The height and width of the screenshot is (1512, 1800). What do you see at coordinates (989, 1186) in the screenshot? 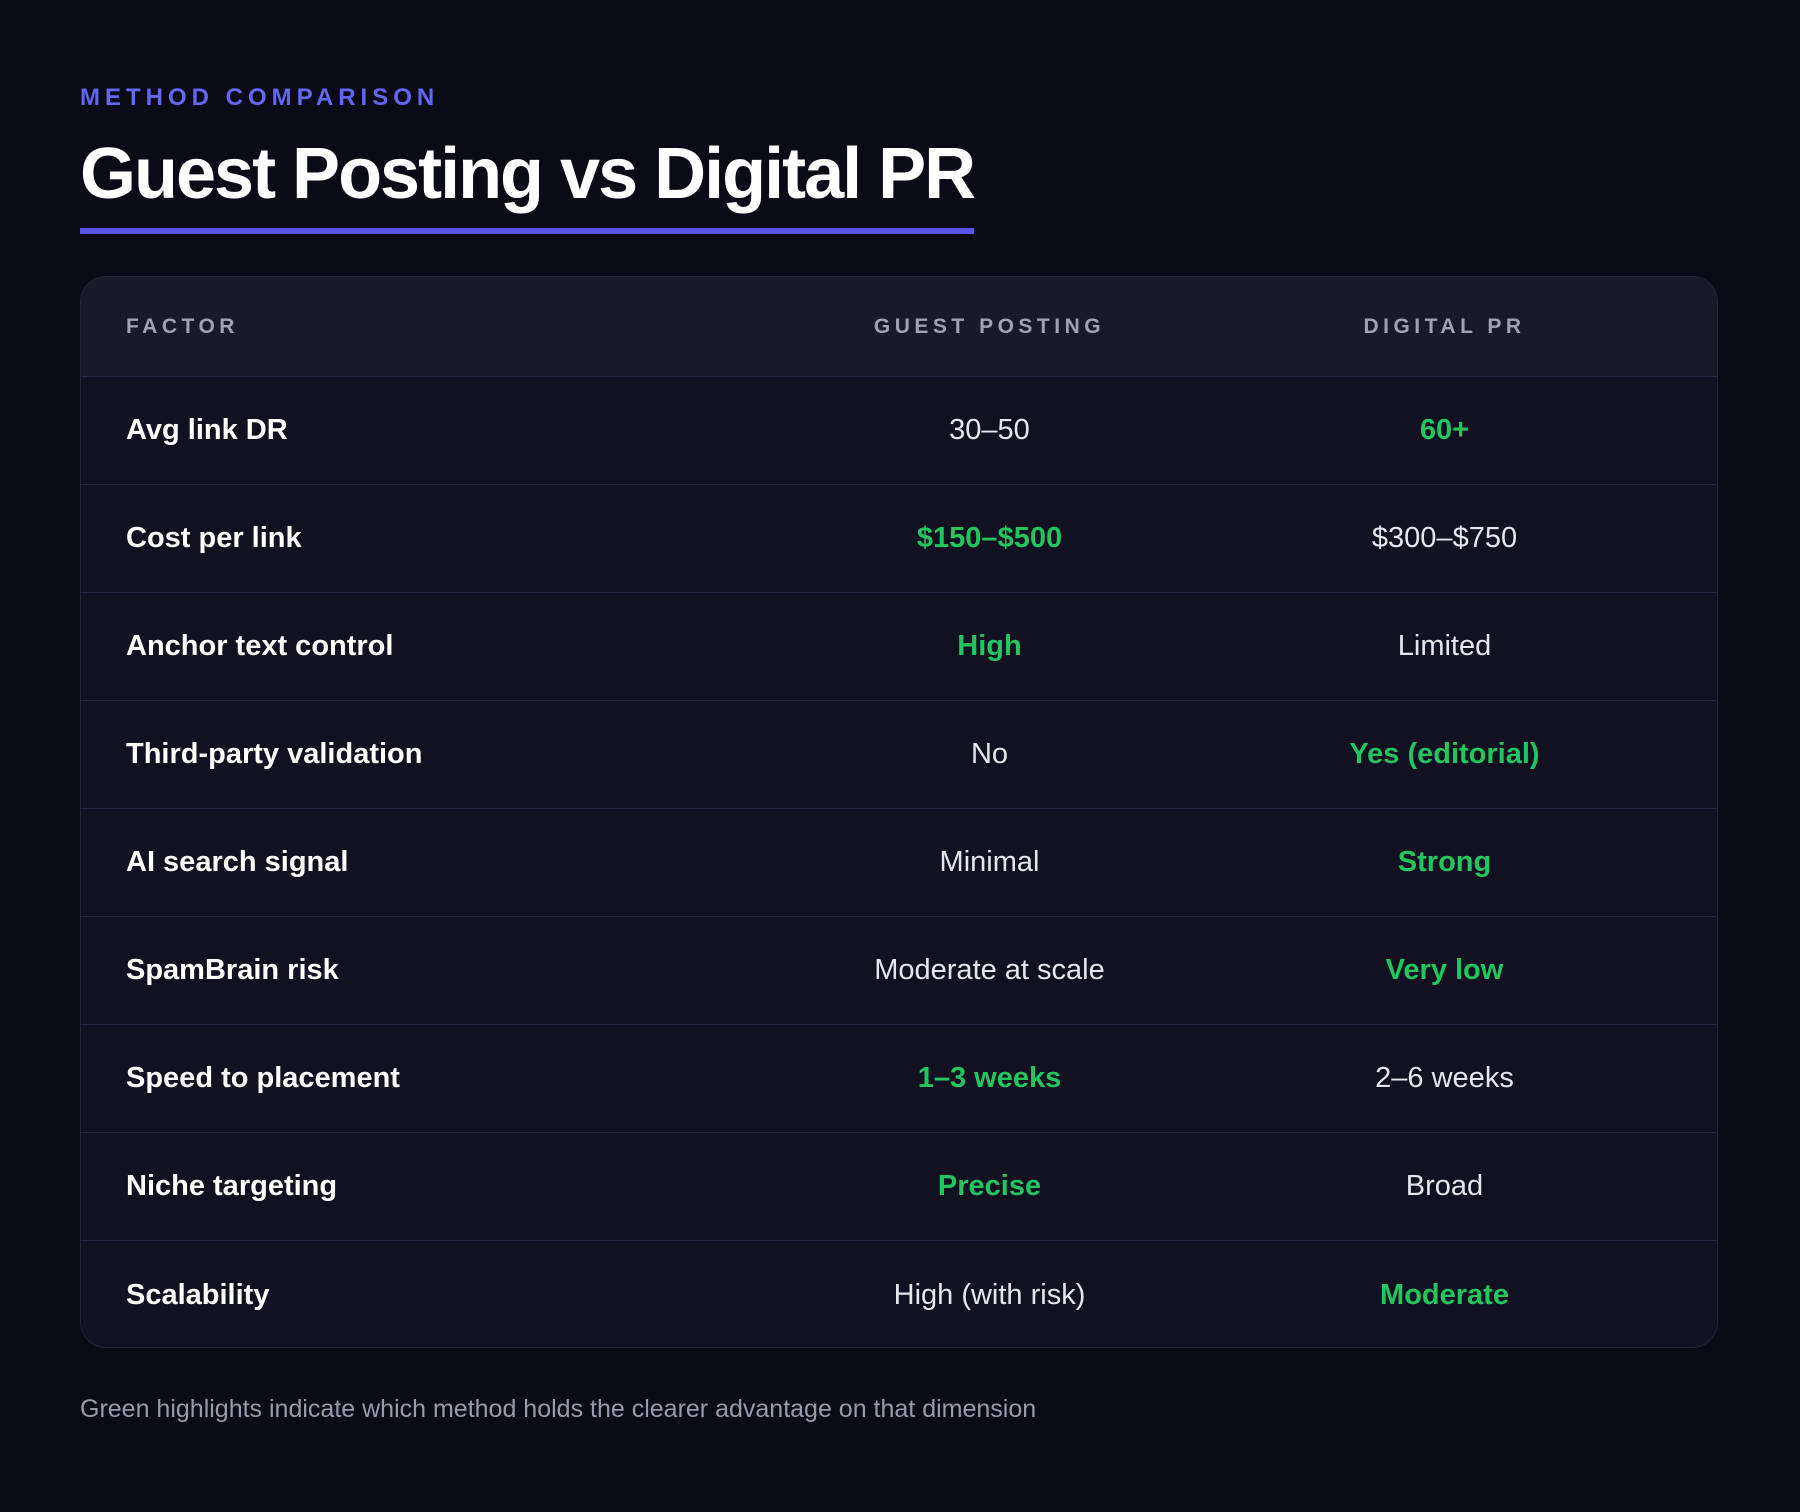
I see `guest-posting-cell: Precise` at bounding box center [989, 1186].